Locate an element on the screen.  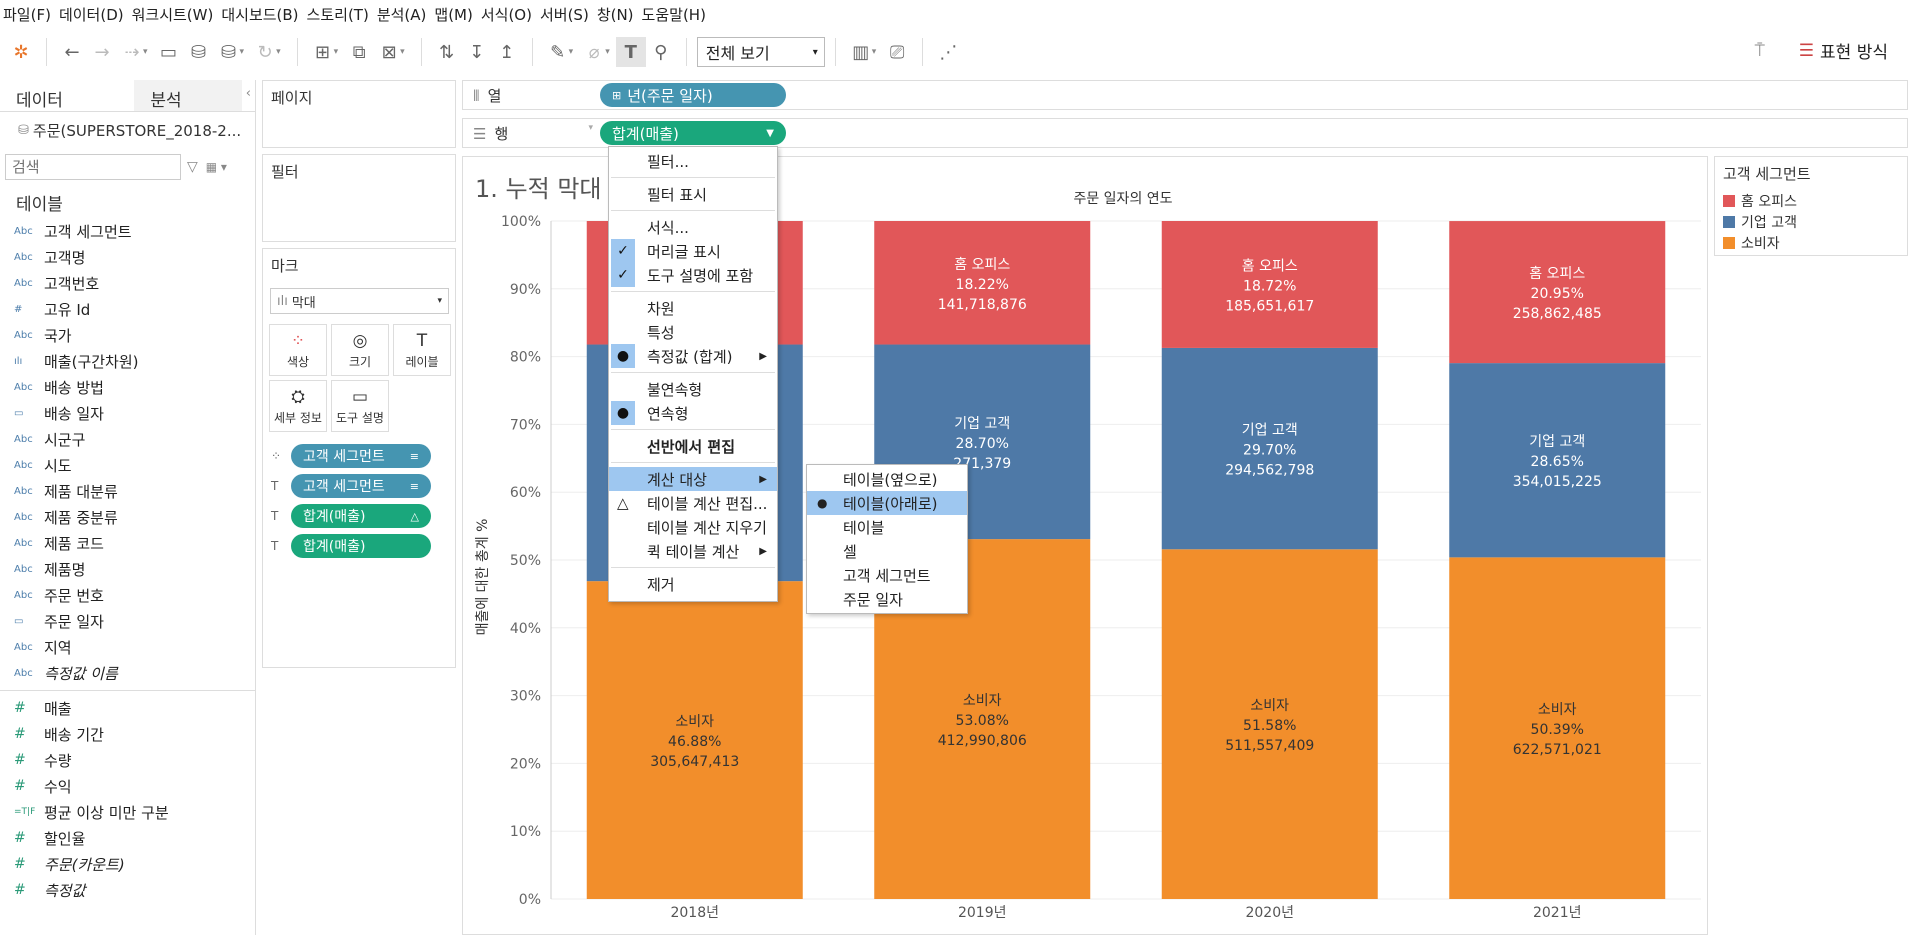
menu-item-0: 파일(F) is located at coordinates (28, 14).